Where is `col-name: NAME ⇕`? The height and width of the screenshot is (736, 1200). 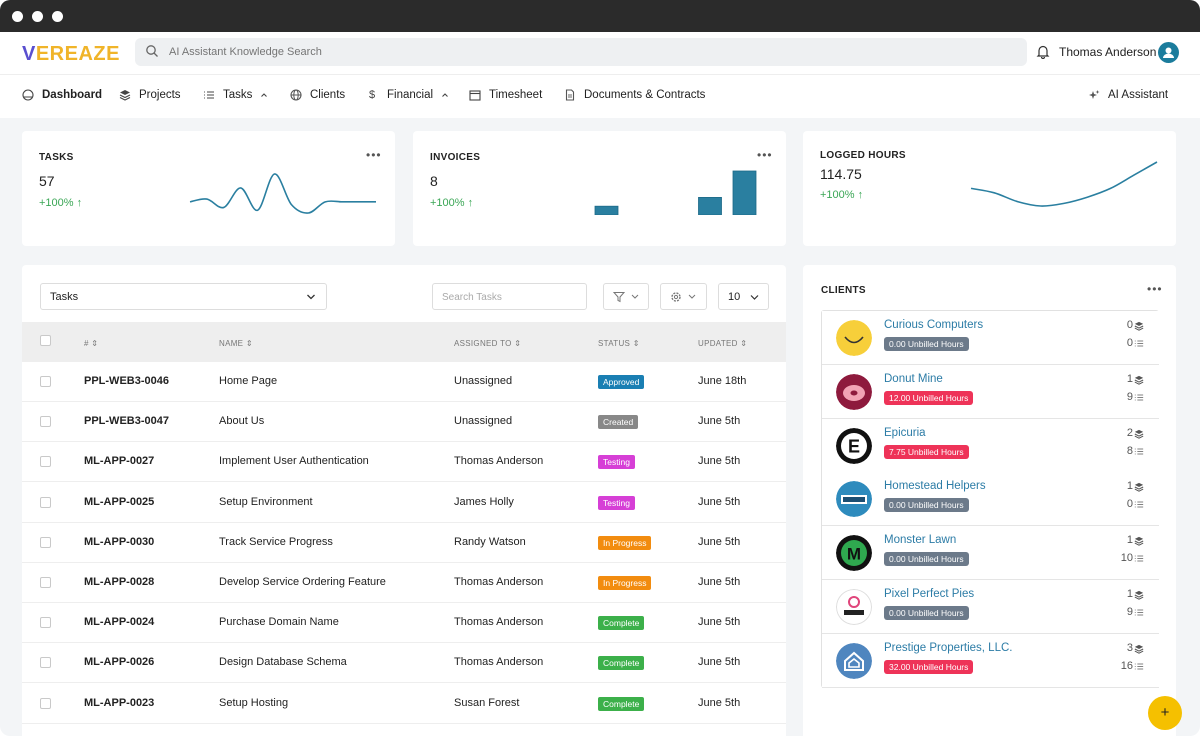 col-name: NAME ⇕ is located at coordinates (236, 343).